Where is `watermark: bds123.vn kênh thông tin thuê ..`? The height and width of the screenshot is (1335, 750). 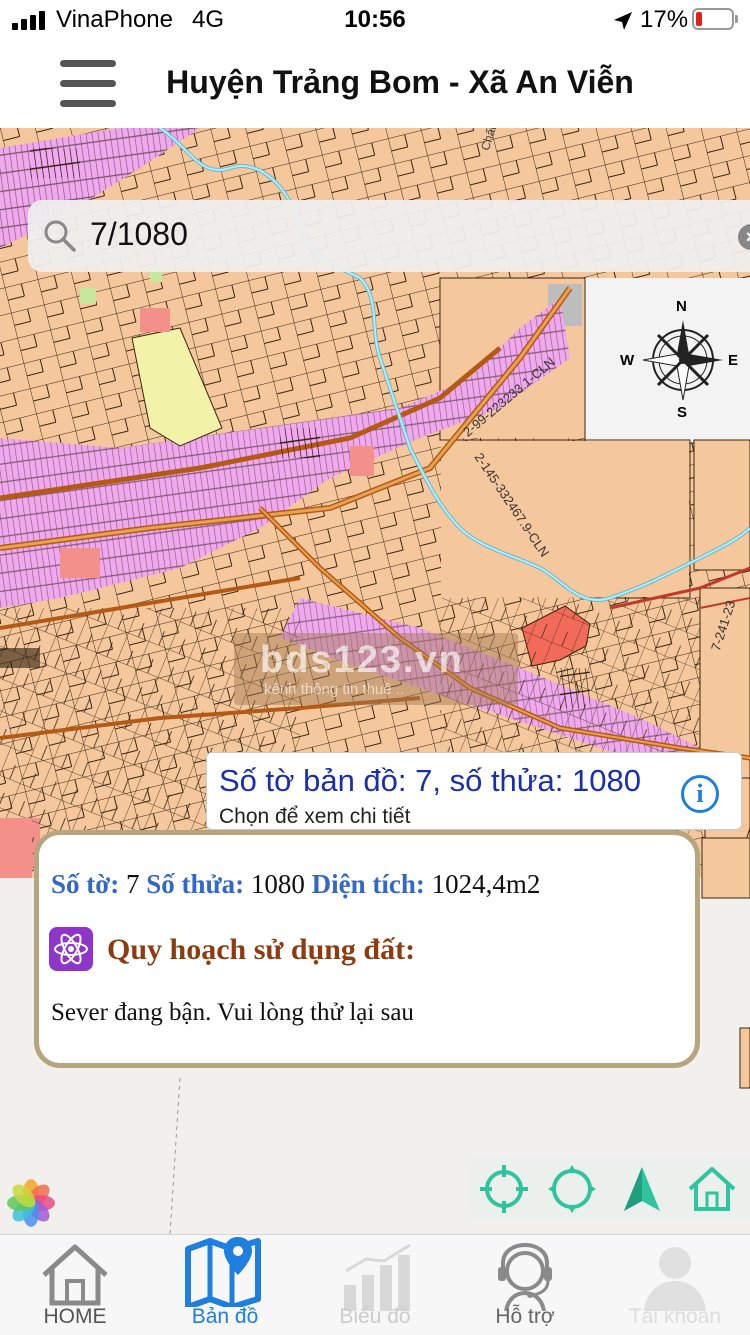
watermark: bds123.vn kênh thông tin thuê .. is located at coordinates (376, 669).